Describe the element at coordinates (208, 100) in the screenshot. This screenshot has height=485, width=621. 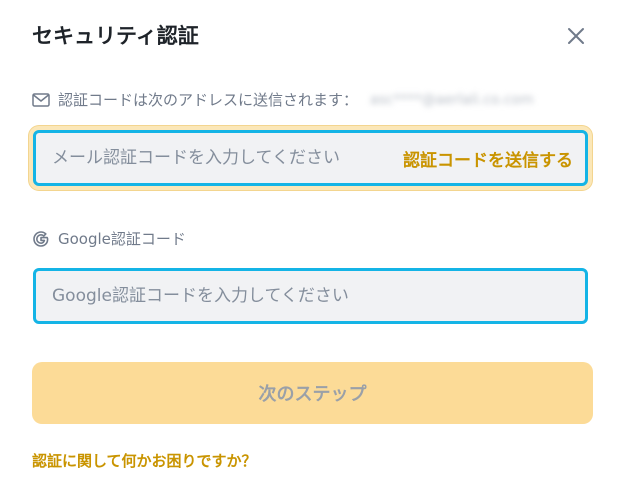
I see `email-code-label: 認証コードは次のアドレスに送信されます：` at that location.